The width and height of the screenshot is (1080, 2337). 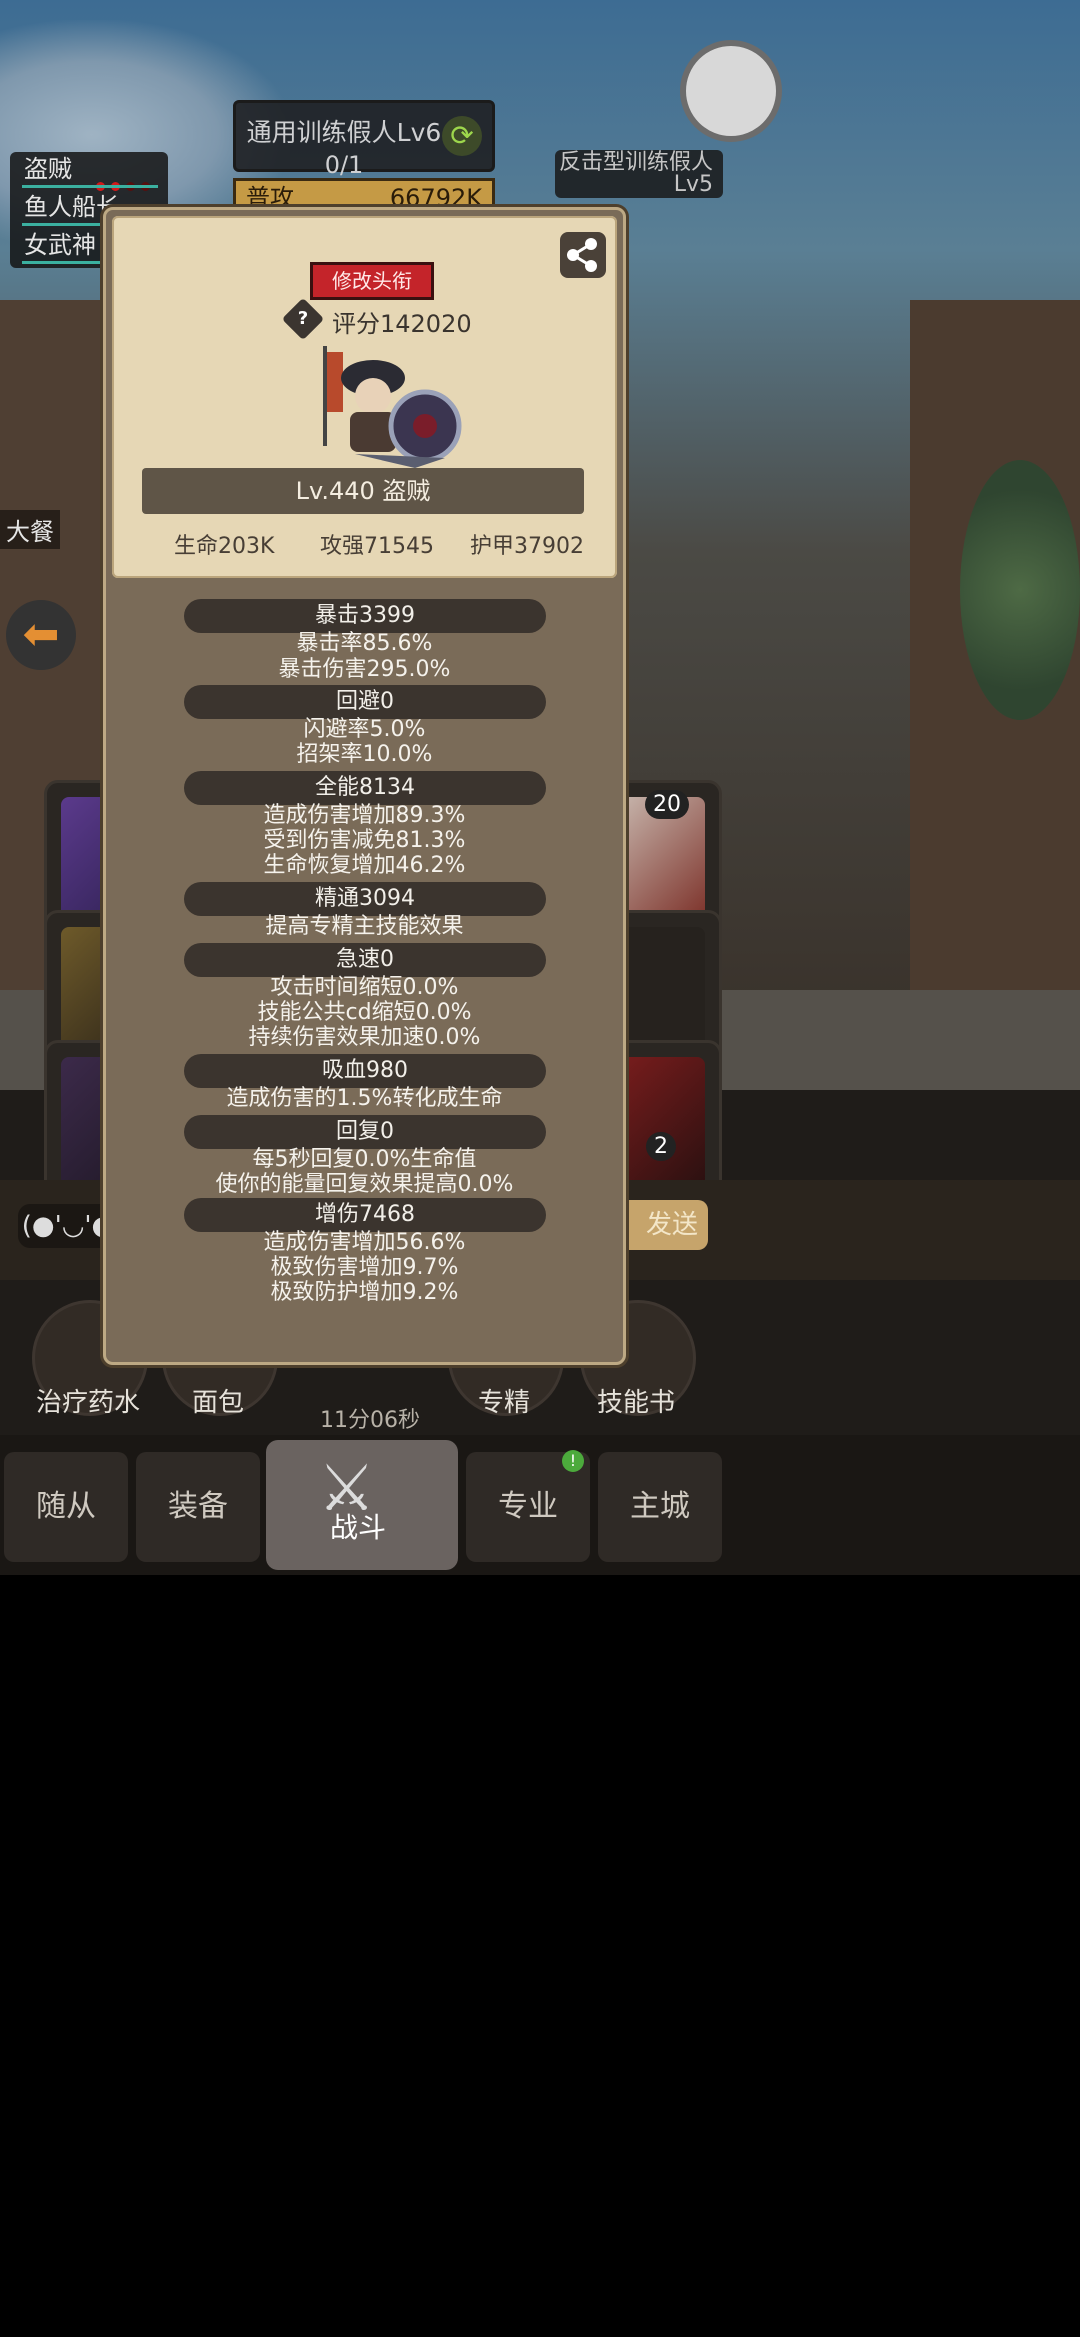 What do you see at coordinates (693, 184) in the screenshot?
I see `secondary-target-level: Lv5` at bounding box center [693, 184].